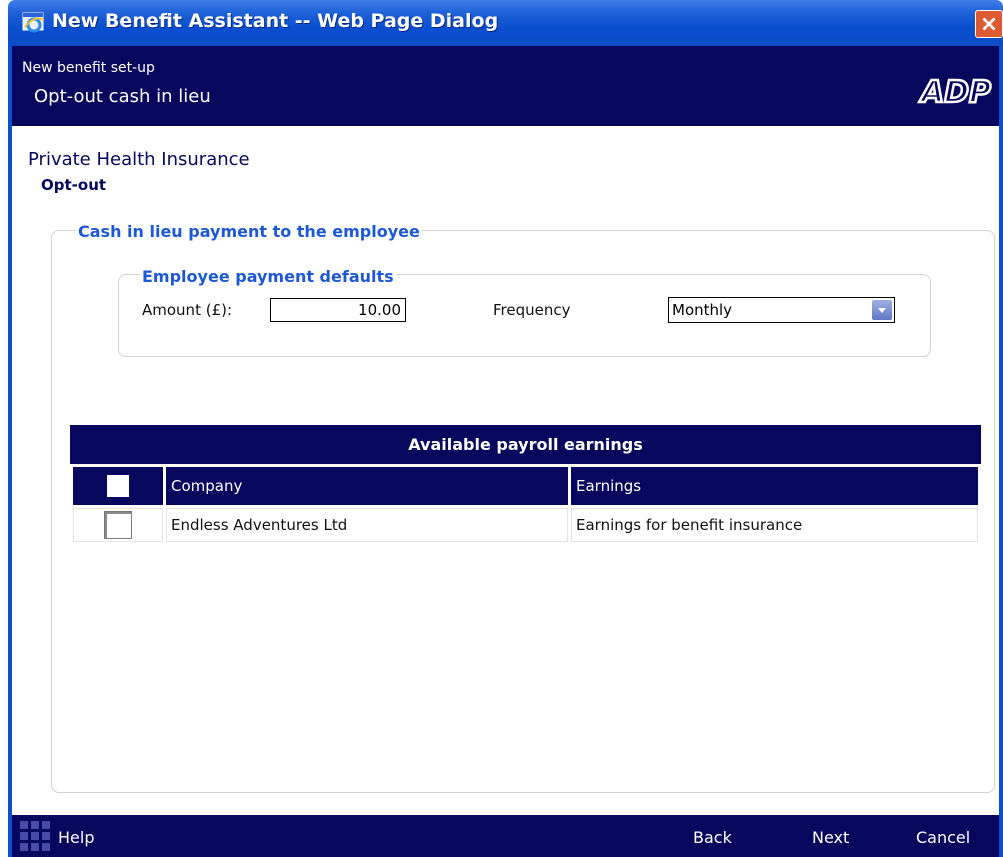 Image resolution: width=1003 pixels, height=857 pixels. What do you see at coordinates (88, 68) in the screenshot?
I see `header-subtitle: New benefit set-up` at bounding box center [88, 68].